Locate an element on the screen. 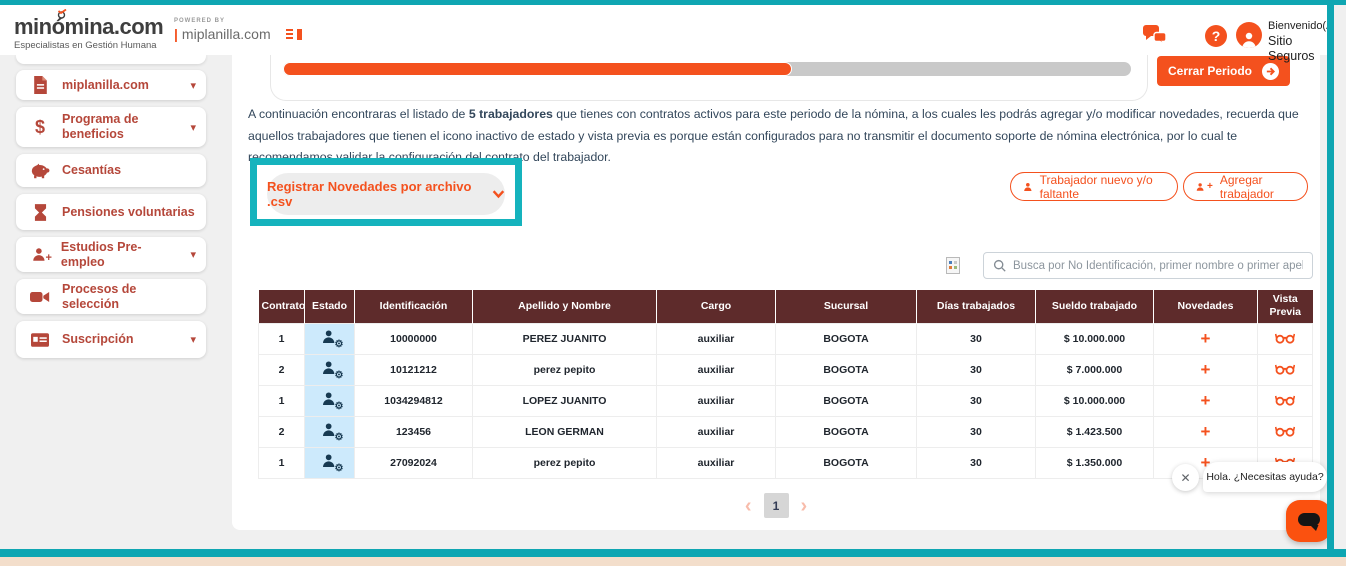 The height and width of the screenshot is (566, 1346). speech-bubble-icon is located at coordinates (1308, 522).